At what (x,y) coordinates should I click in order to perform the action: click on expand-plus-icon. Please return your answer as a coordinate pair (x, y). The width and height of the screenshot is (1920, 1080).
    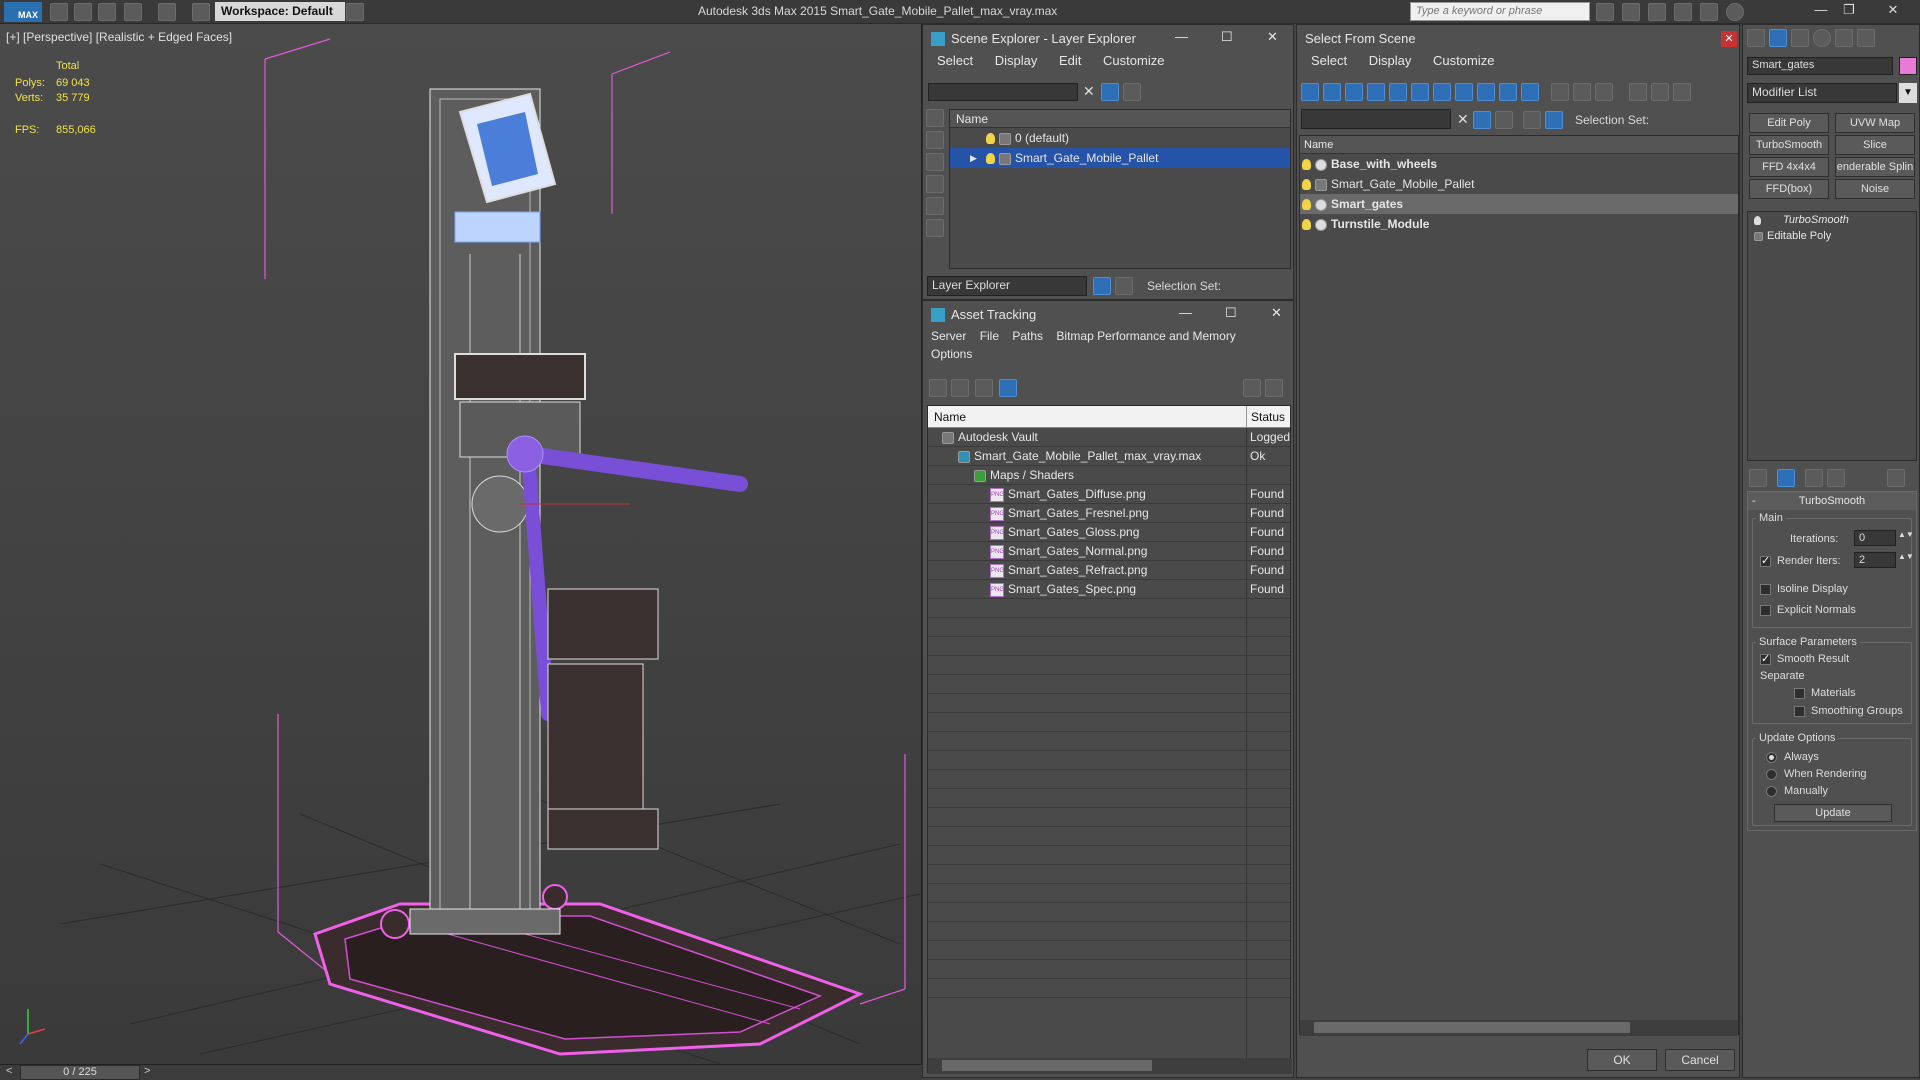
    Looking at the image, I should click on (1758, 236).